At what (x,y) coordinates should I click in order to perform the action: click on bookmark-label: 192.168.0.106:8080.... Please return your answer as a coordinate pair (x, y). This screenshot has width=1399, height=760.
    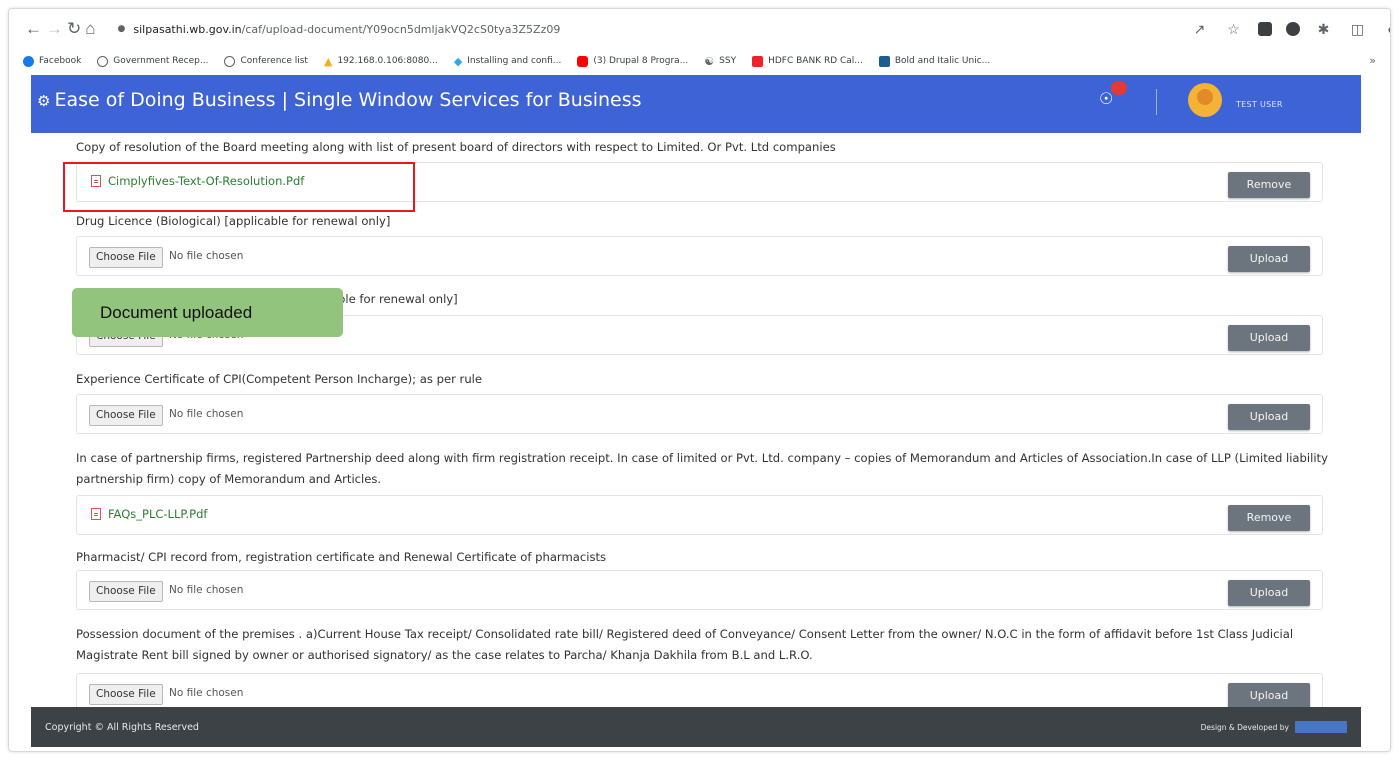
    Looking at the image, I should click on (387, 61).